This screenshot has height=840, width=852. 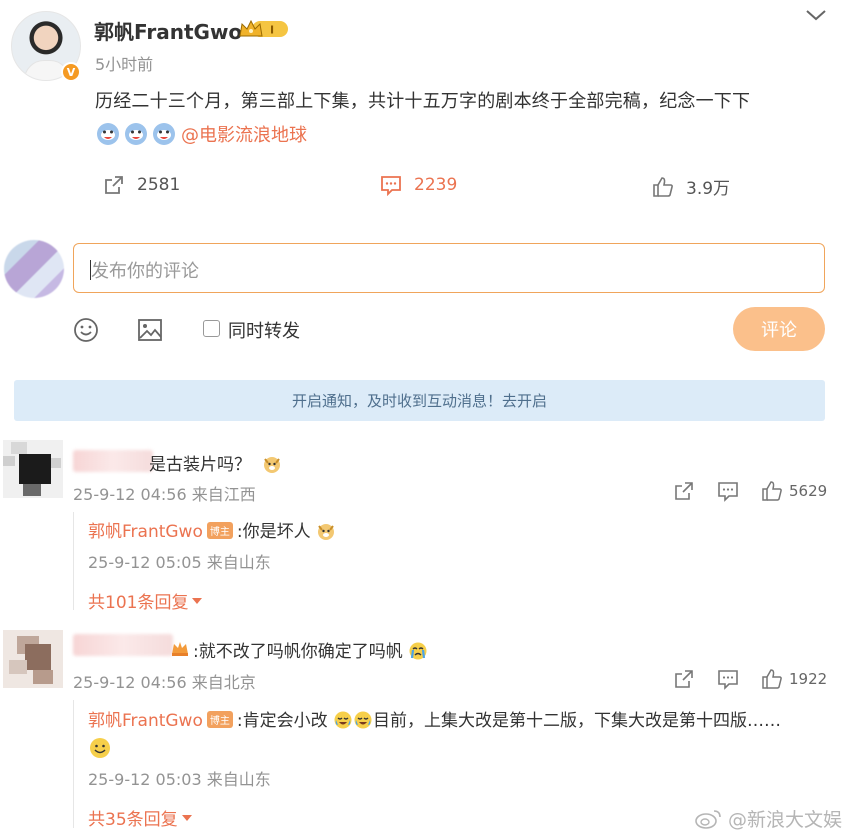 I want to click on post-author-name: 郭帆FrantGwo, so click(x=168, y=30).